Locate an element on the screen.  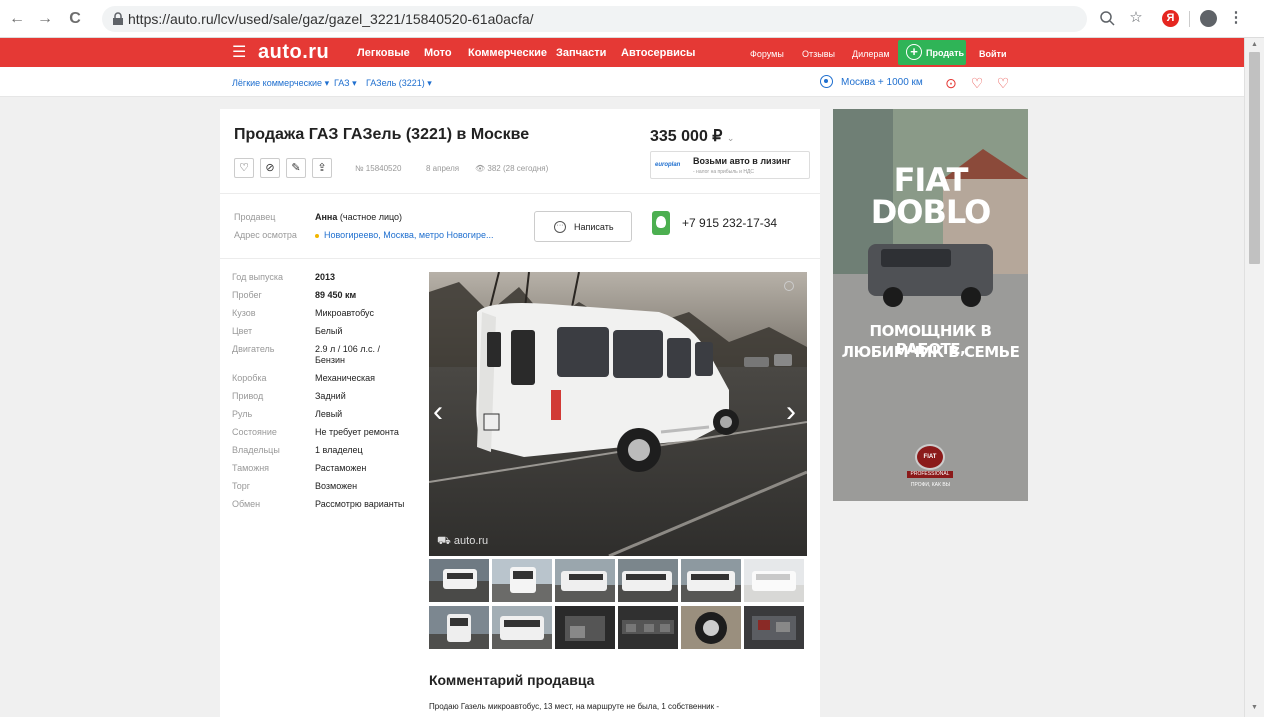
region-label: Москва + 1000 км is located at coordinates (882, 82).